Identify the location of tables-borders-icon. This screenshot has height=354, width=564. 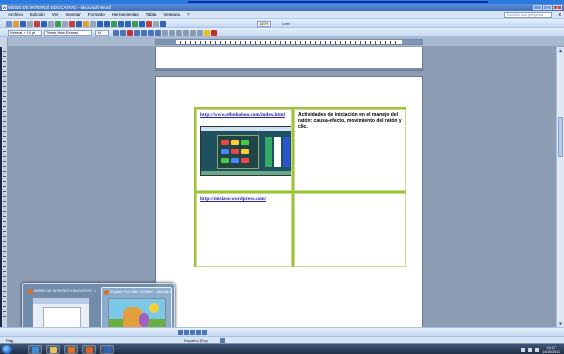
(121, 23).